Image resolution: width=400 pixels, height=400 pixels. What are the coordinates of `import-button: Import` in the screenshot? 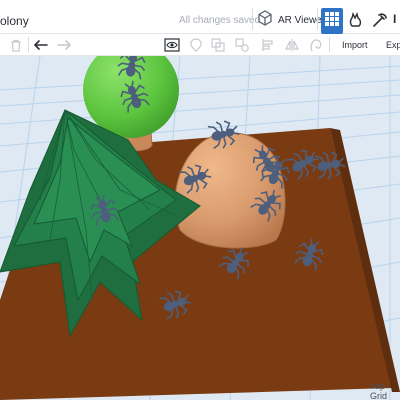 It's located at (355, 45).